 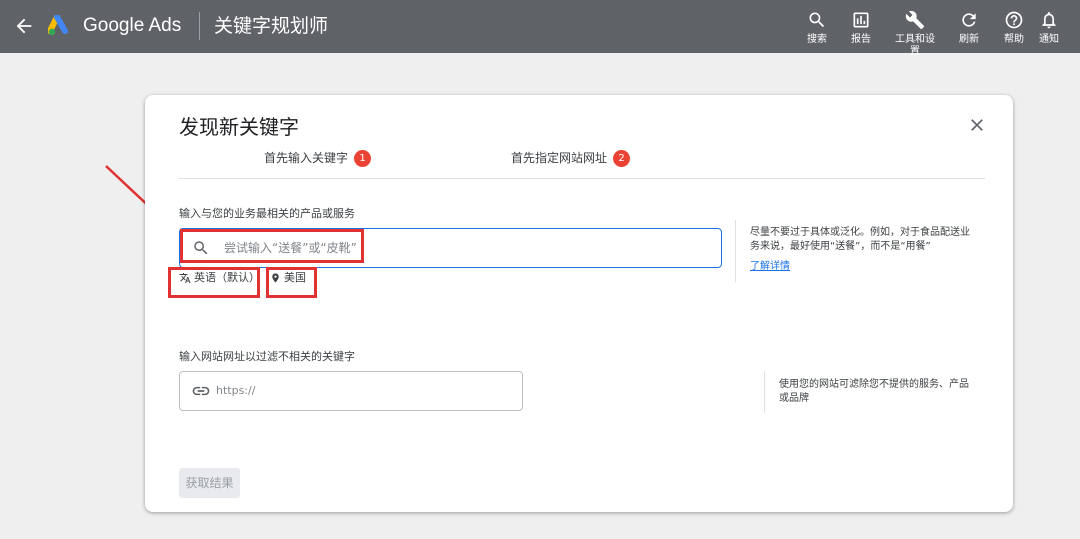 What do you see at coordinates (267, 213) in the screenshot?
I see `keyword-input-label: 输入与您的业务最相关的产品或服务` at bounding box center [267, 213].